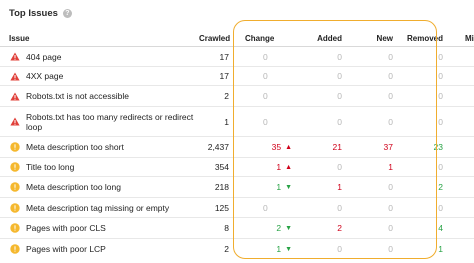  What do you see at coordinates (418, 187) in the screenshot?
I see `removed-value: 2` at bounding box center [418, 187].